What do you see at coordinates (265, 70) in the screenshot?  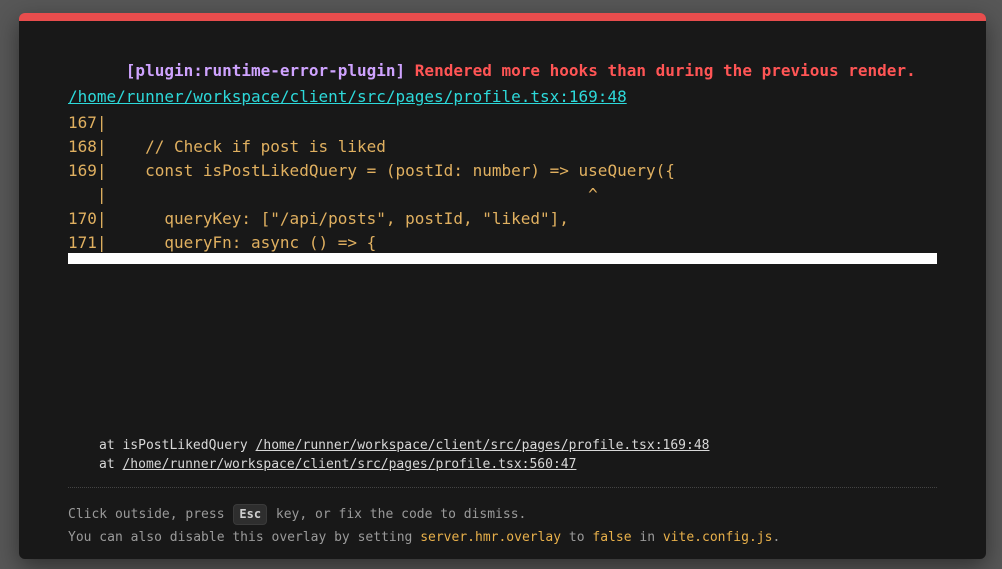 I see `plugin-name: [plugin:runtime-error-plugin]` at bounding box center [265, 70].